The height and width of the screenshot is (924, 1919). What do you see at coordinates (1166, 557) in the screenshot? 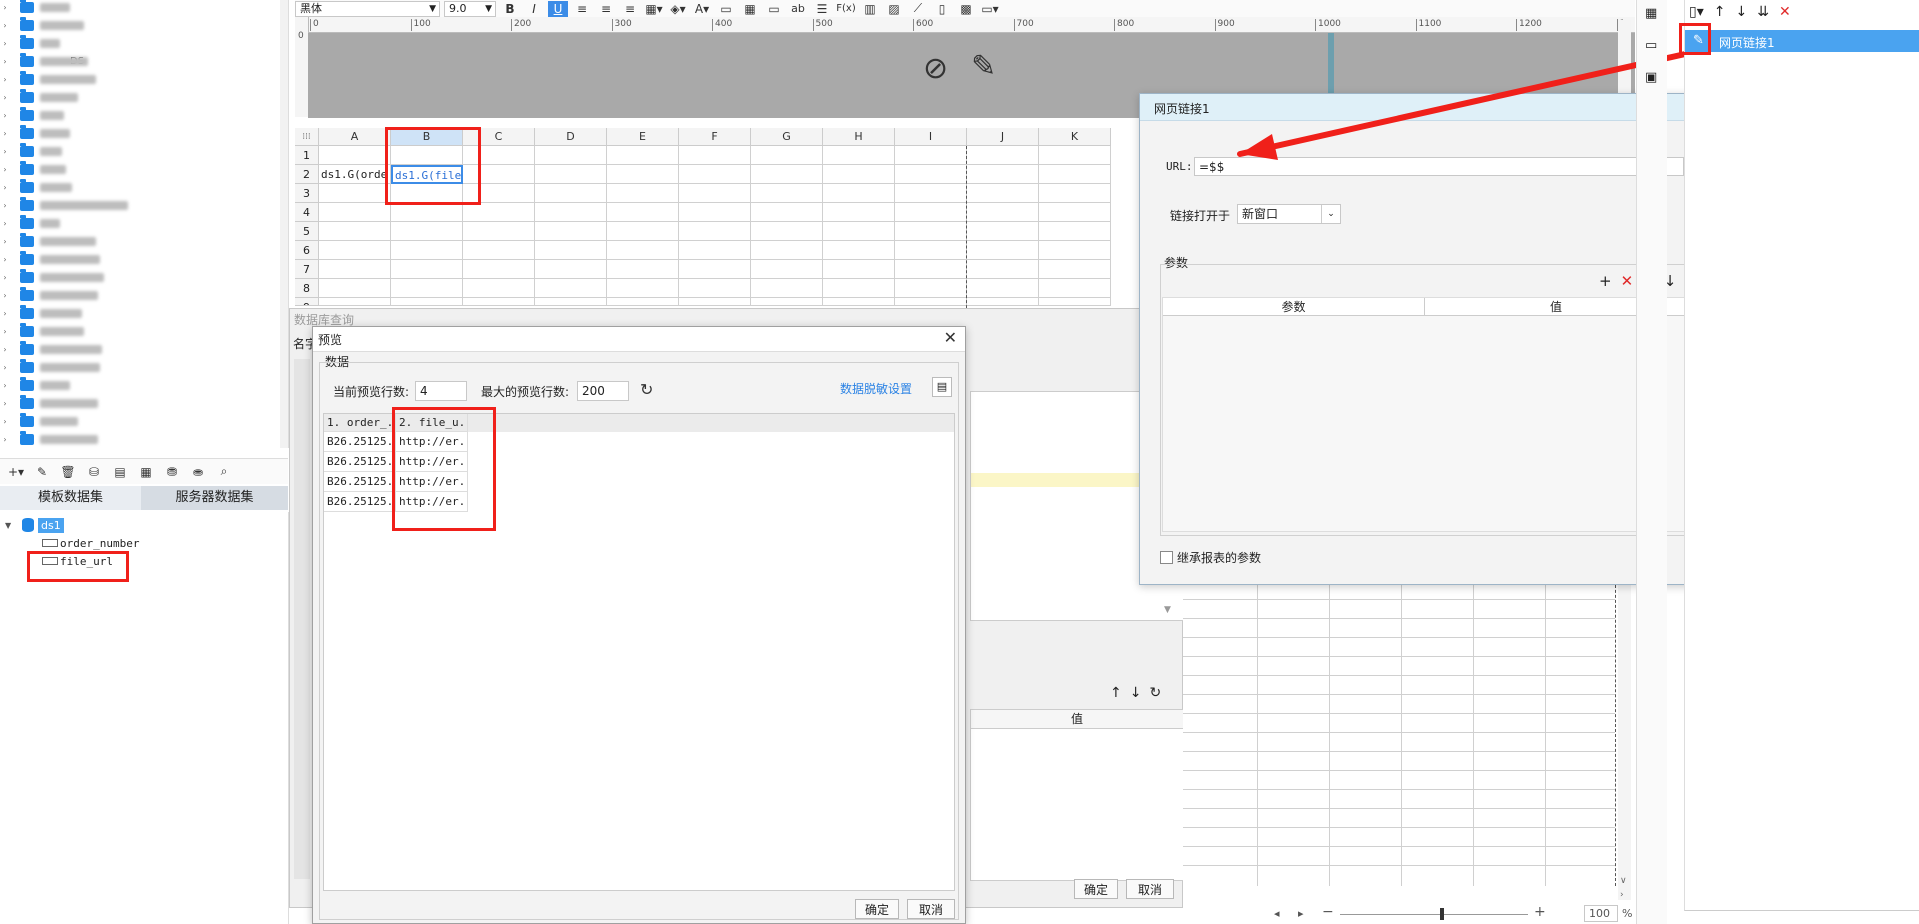
I see `inherit-checkbox` at bounding box center [1166, 557].